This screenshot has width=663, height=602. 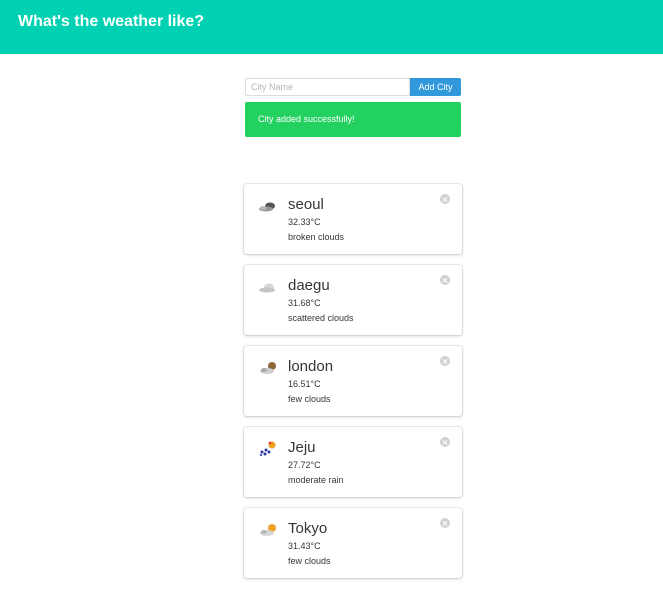 I want to click on scattered-clouds-icon, so click(x=267, y=288).